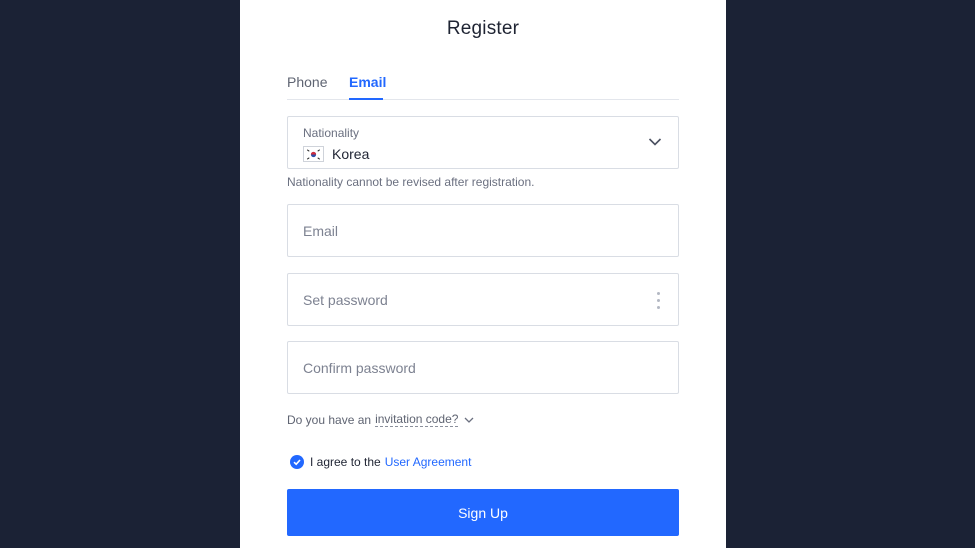 This screenshot has width=975, height=548. What do you see at coordinates (417, 419) in the screenshot?
I see `invitation-code-link: invitation code?` at bounding box center [417, 419].